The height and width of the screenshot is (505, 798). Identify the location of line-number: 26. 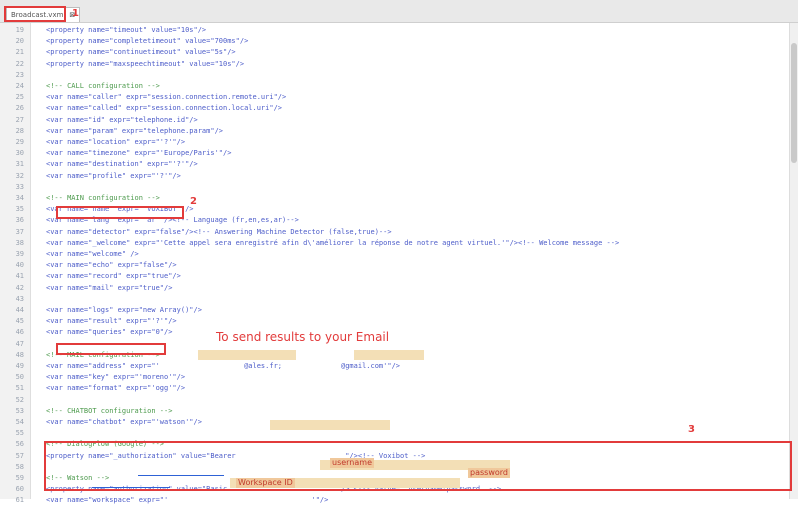
(19, 108).